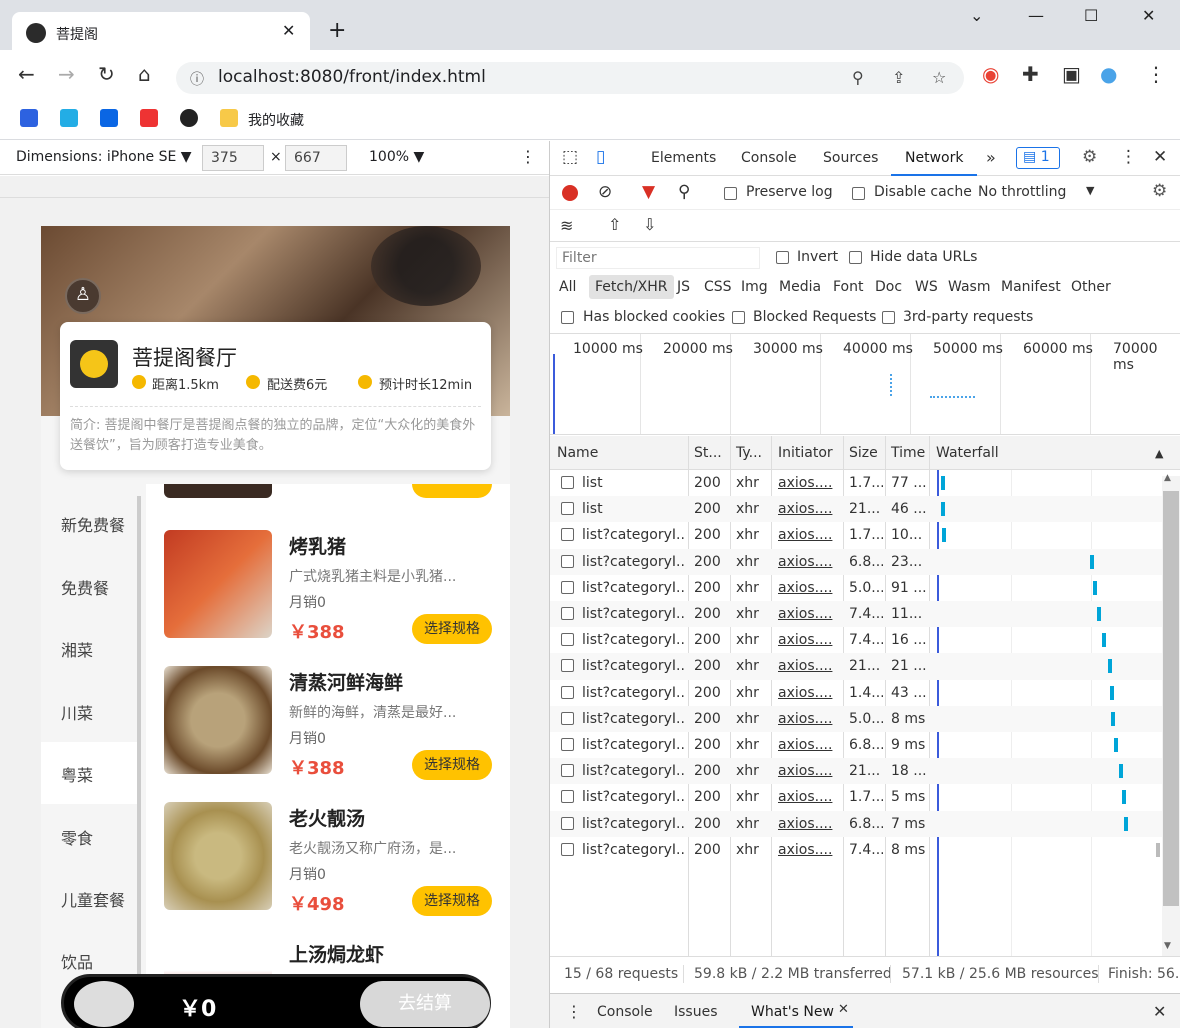  What do you see at coordinates (684, 192) in the screenshot?
I see `search-icon: ⚲` at bounding box center [684, 192].